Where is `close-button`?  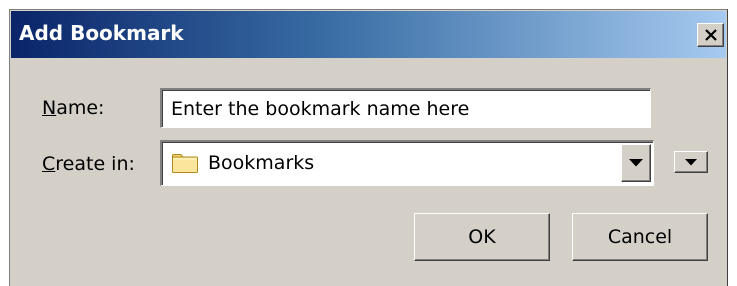 close-button is located at coordinates (710, 35).